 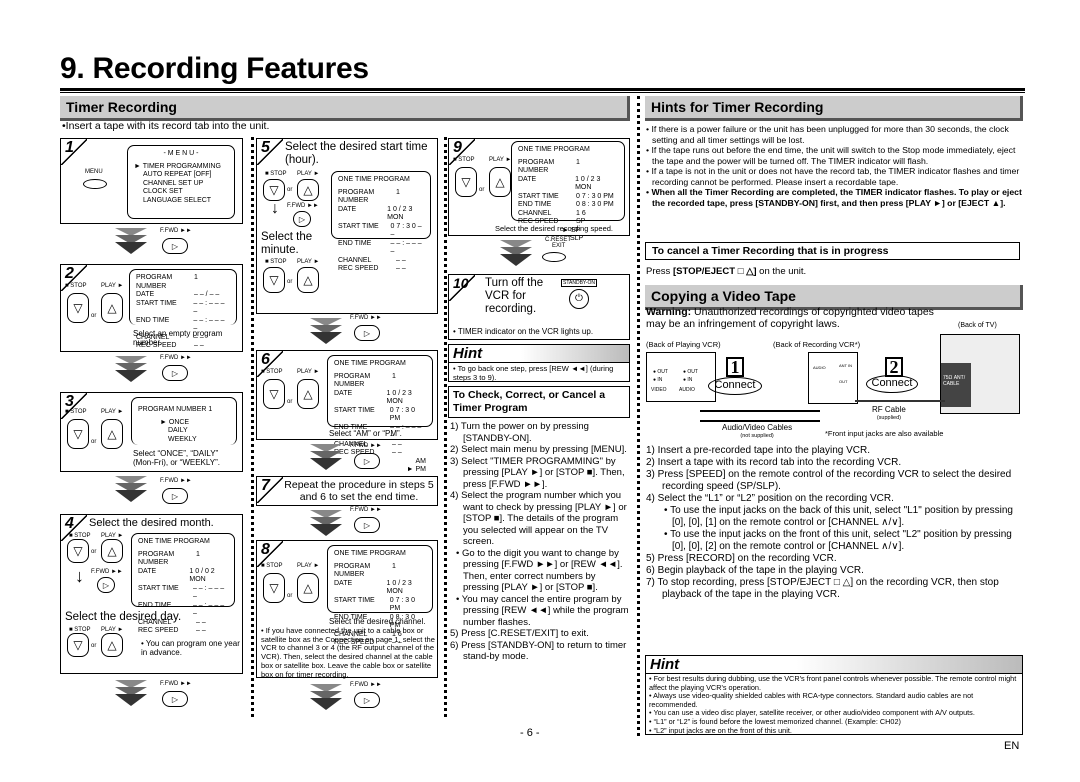 I want to click on field-label: END TIME, so click(x=355, y=243).